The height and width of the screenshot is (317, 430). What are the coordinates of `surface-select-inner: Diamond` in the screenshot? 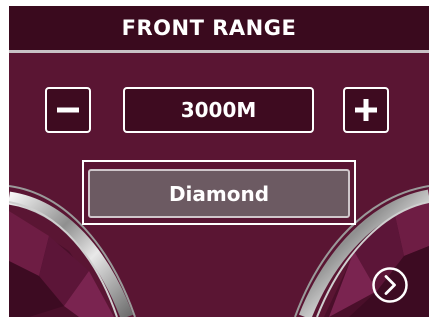 It's located at (219, 193).